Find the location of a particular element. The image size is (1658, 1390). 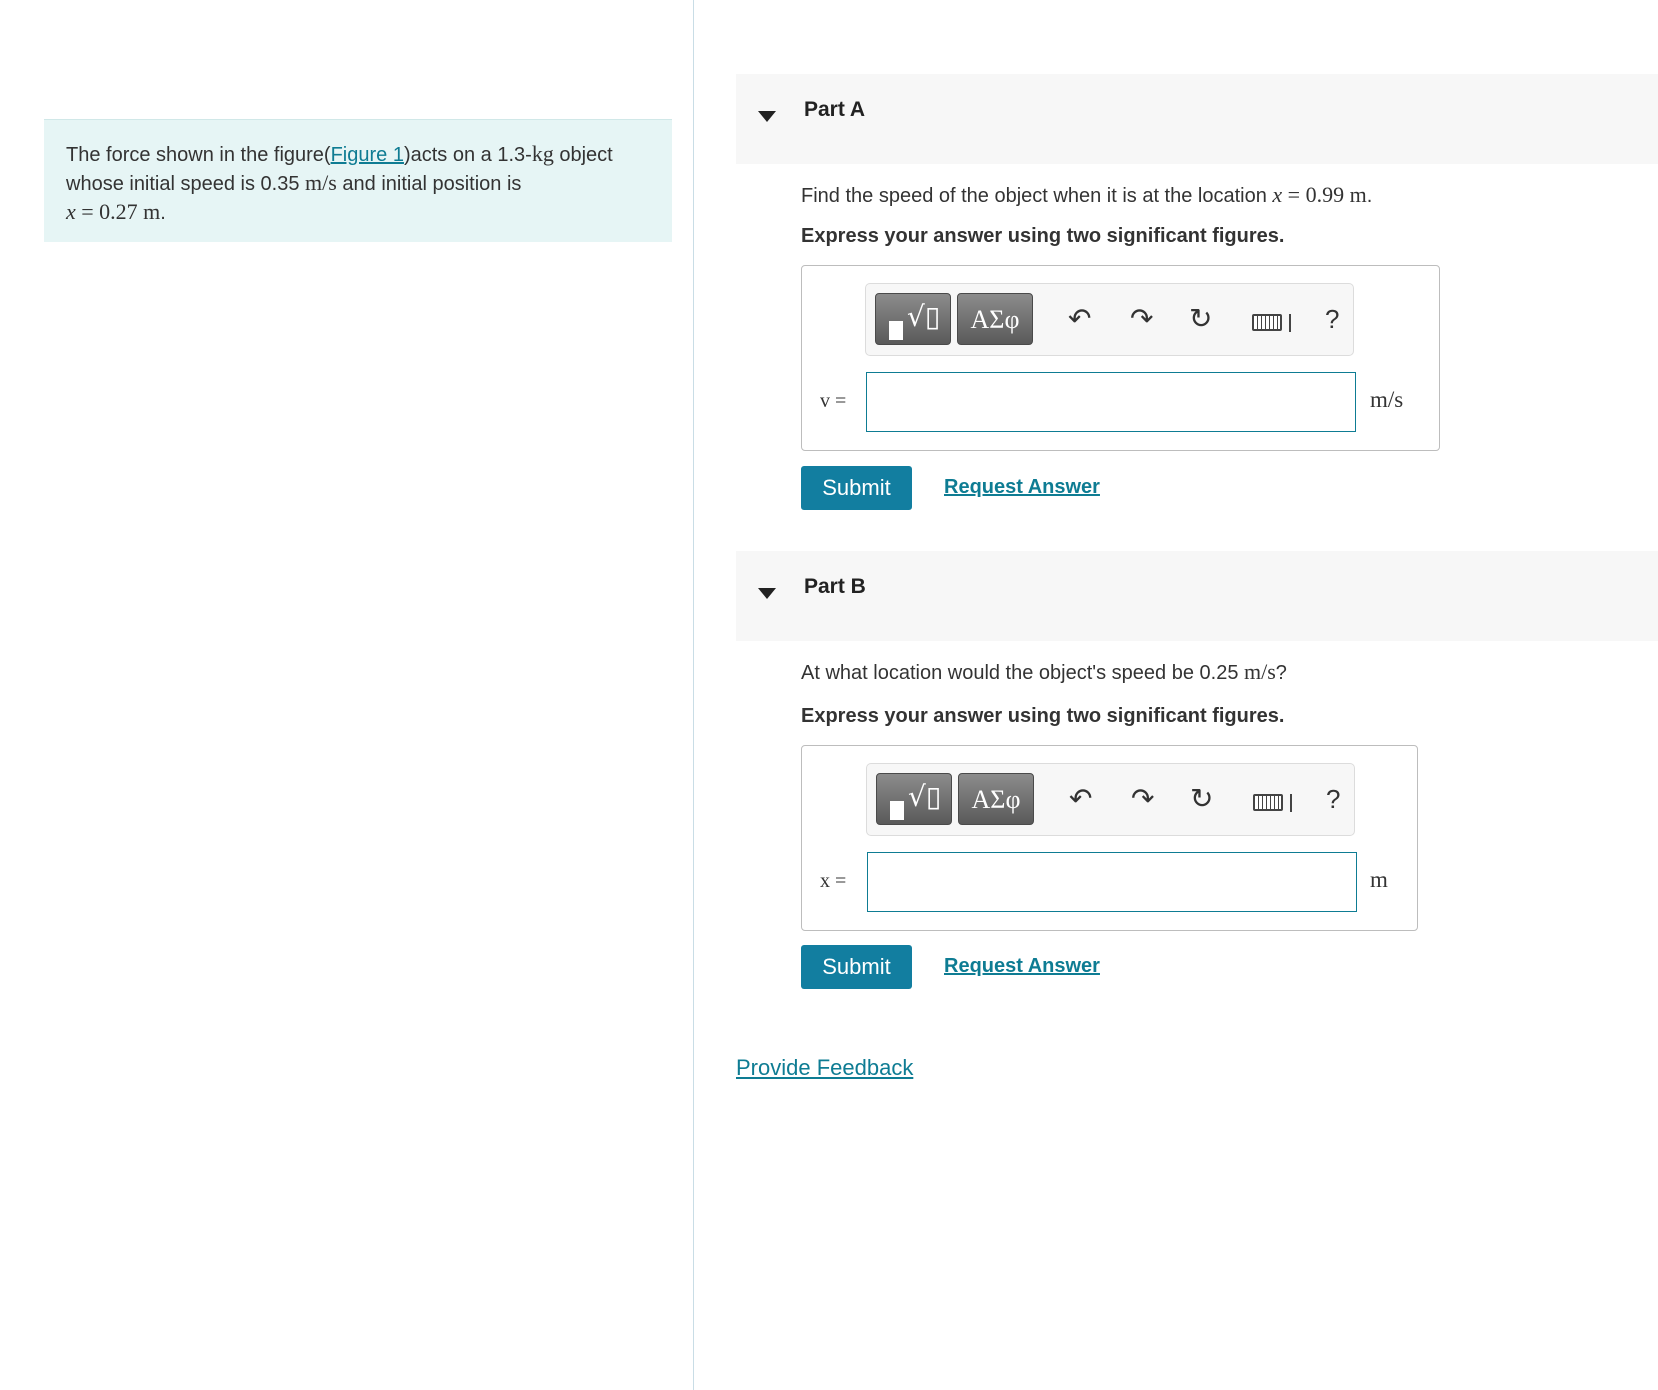

position-period: . is located at coordinates (163, 213).